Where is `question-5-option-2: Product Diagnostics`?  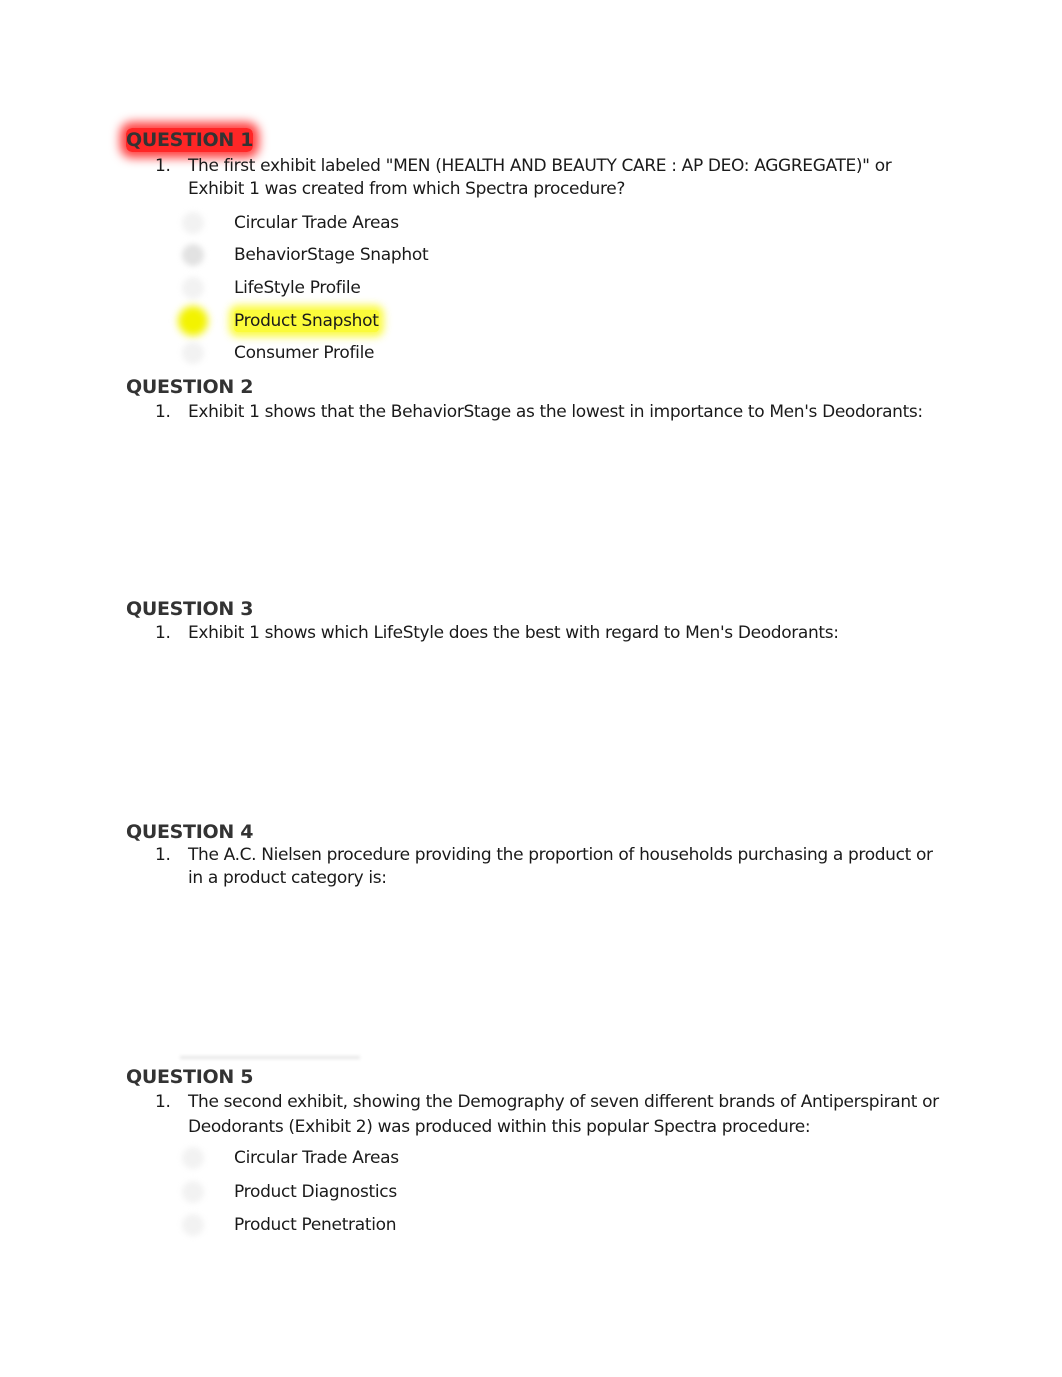
question-5-option-2: Product Diagnostics is located at coordinates (289, 1192).